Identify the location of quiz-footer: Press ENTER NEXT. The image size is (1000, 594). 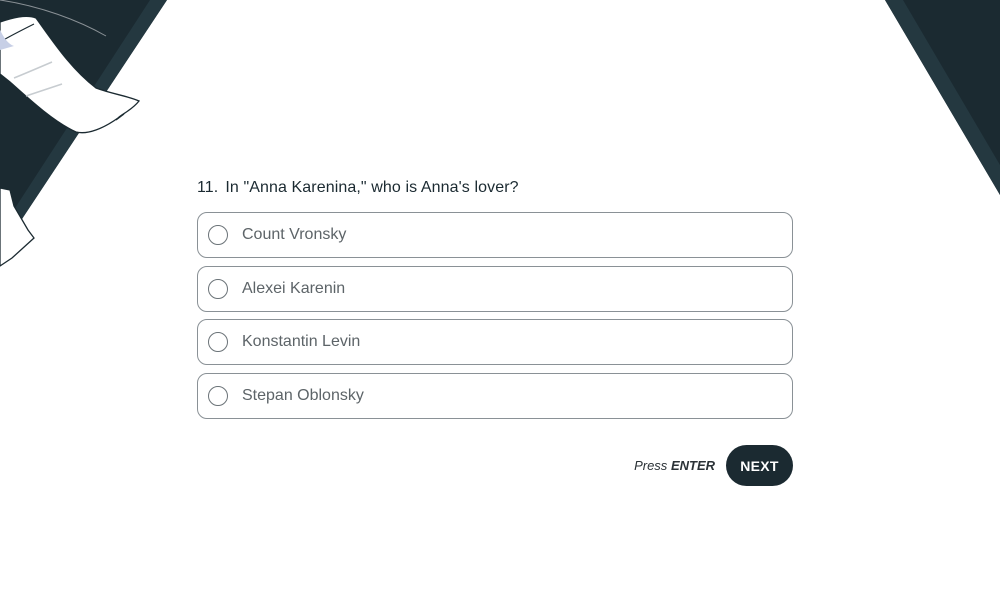
(696, 465).